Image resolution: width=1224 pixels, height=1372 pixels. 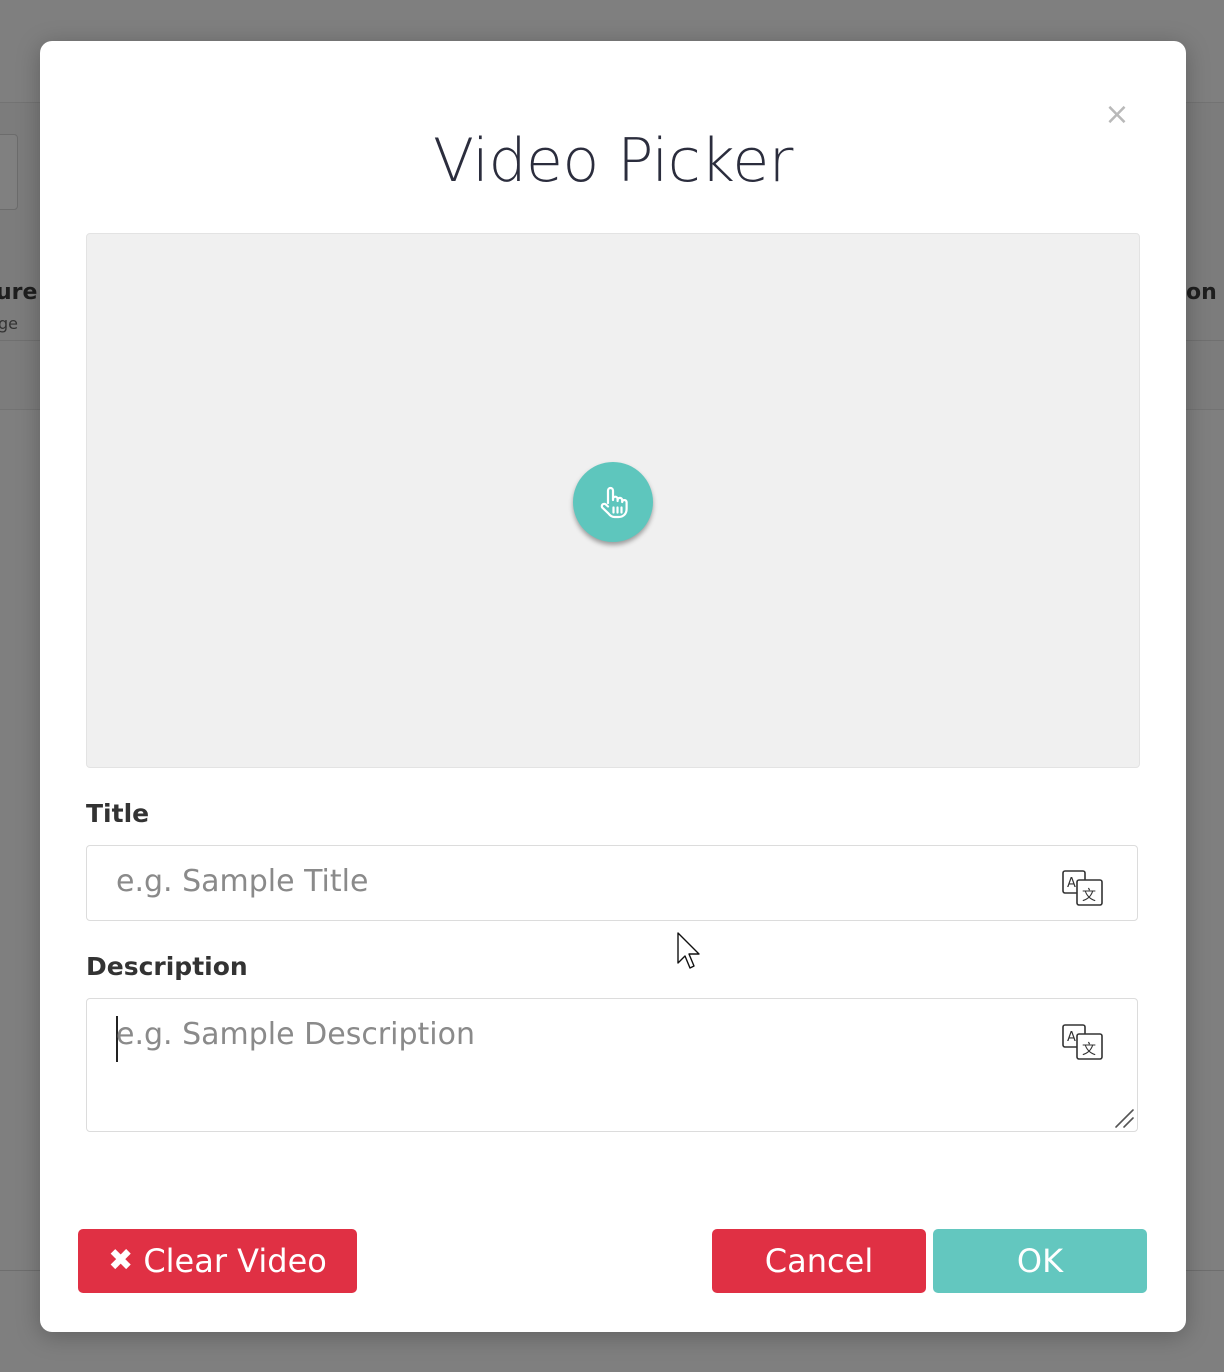 I want to click on background-input, so click(x=9, y=172).